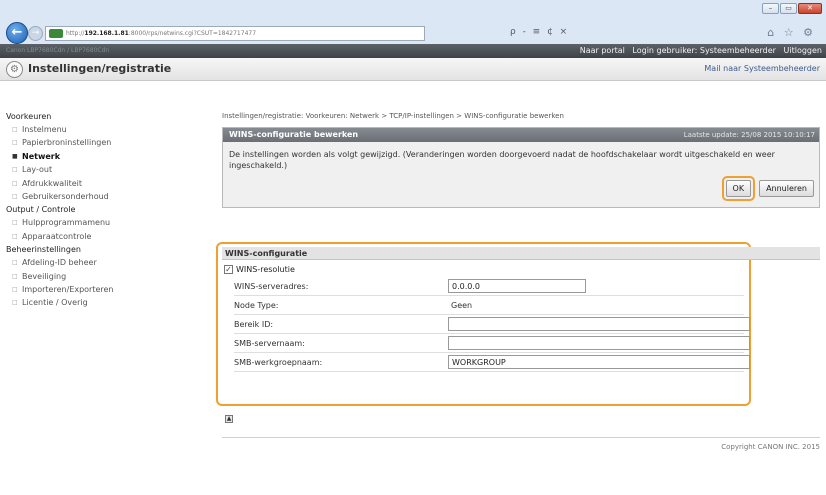  What do you see at coordinates (100, 223) in the screenshot?
I see `sidebar-item: Hulpprogrammamenu` at bounding box center [100, 223].